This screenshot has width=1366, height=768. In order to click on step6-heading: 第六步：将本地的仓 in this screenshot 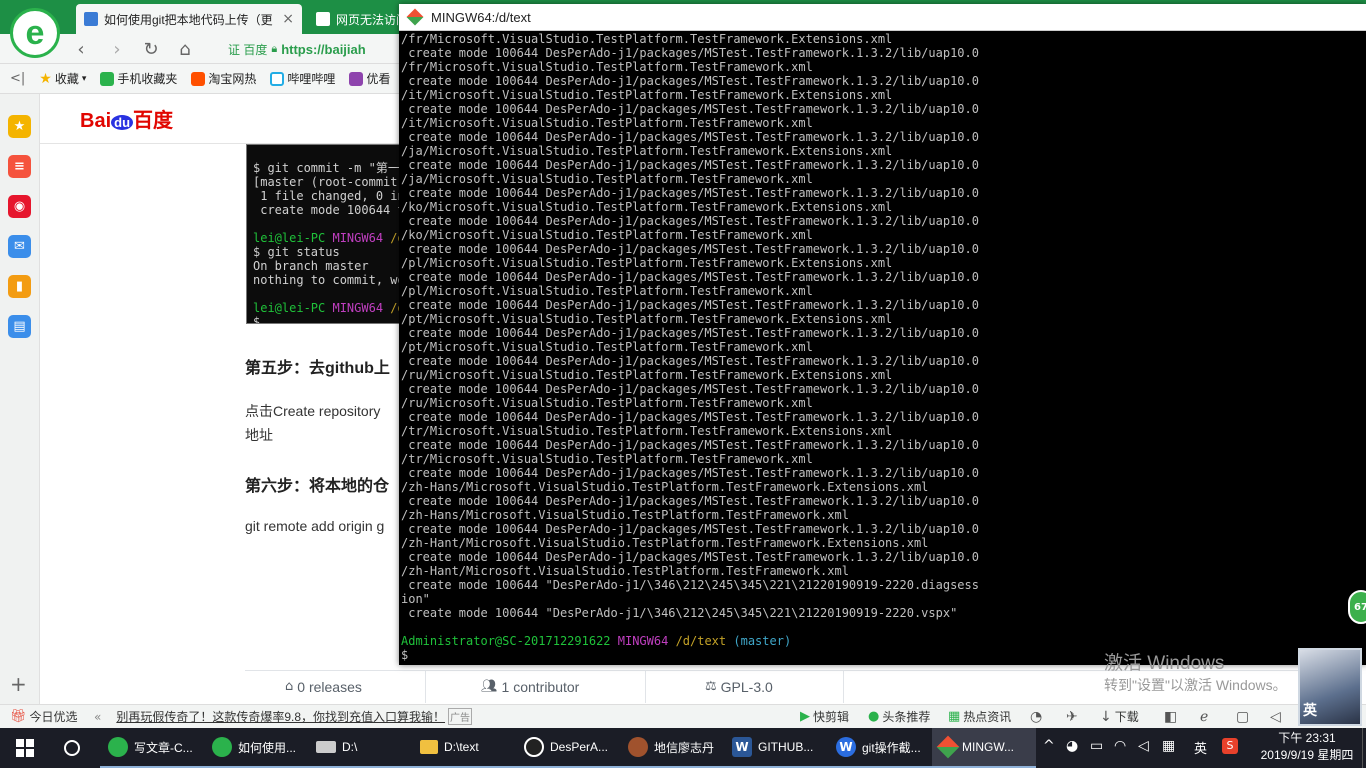, I will do `click(317, 486)`.